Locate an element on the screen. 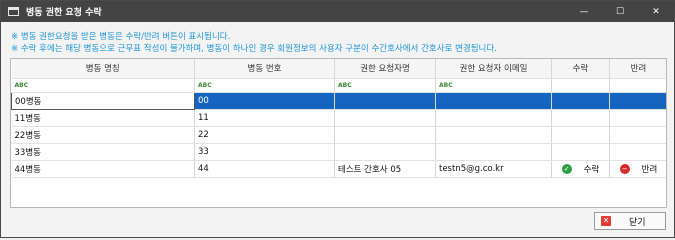 The width and height of the screenshot is (675, 240). filter-cell-ward-name: ABC is located at coordinates (103, 85).